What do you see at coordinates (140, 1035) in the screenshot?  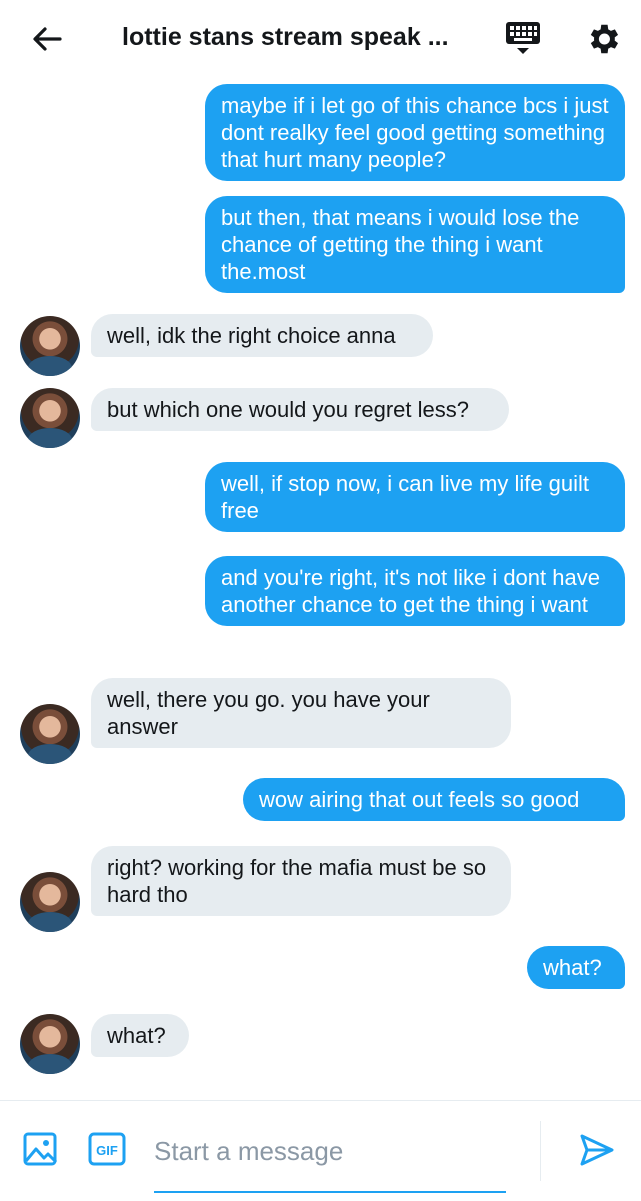 I see `incoming-message: what?` at bounding box center [140, 1035].